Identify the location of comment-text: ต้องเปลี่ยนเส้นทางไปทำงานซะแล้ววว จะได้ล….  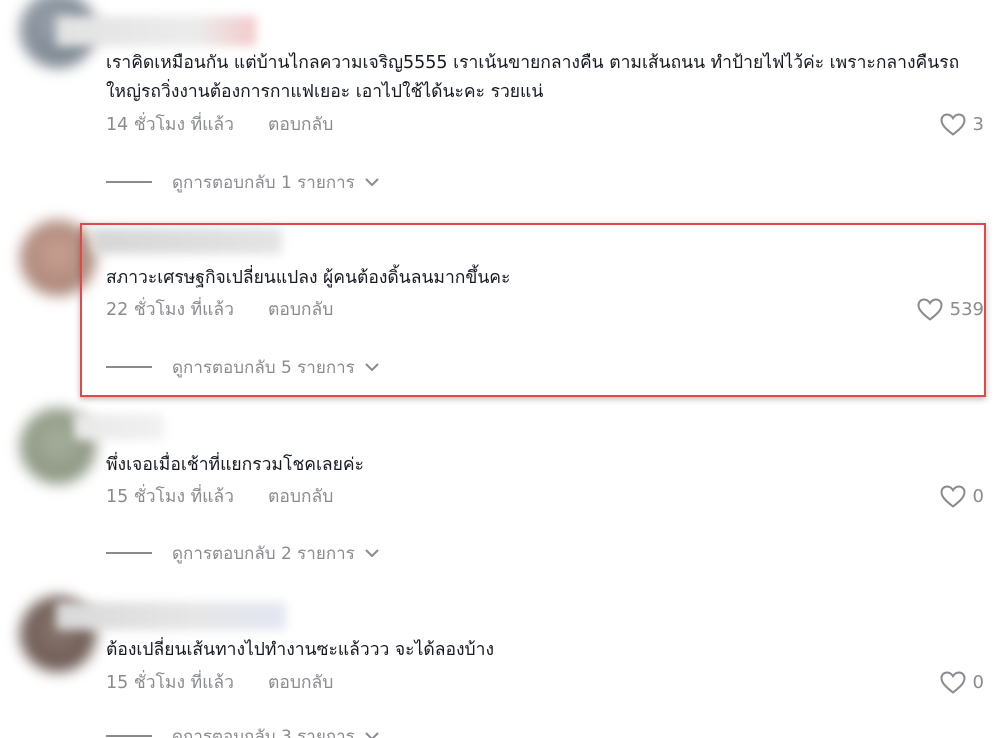
(300, 650).